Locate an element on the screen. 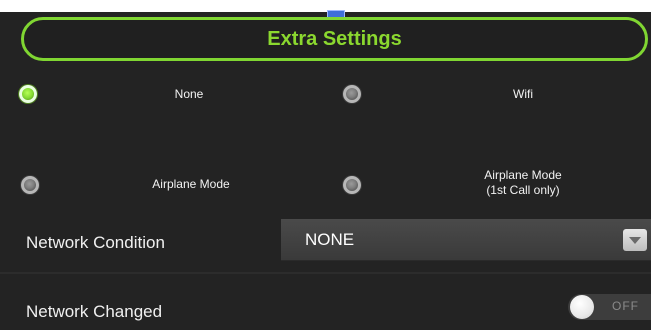 Image resolution: width=651 pixels, height=330 pixels. radio-option-airplane-mode-first-call: Airplane Mode (1st Call only) is located at coordinates (493, 182).